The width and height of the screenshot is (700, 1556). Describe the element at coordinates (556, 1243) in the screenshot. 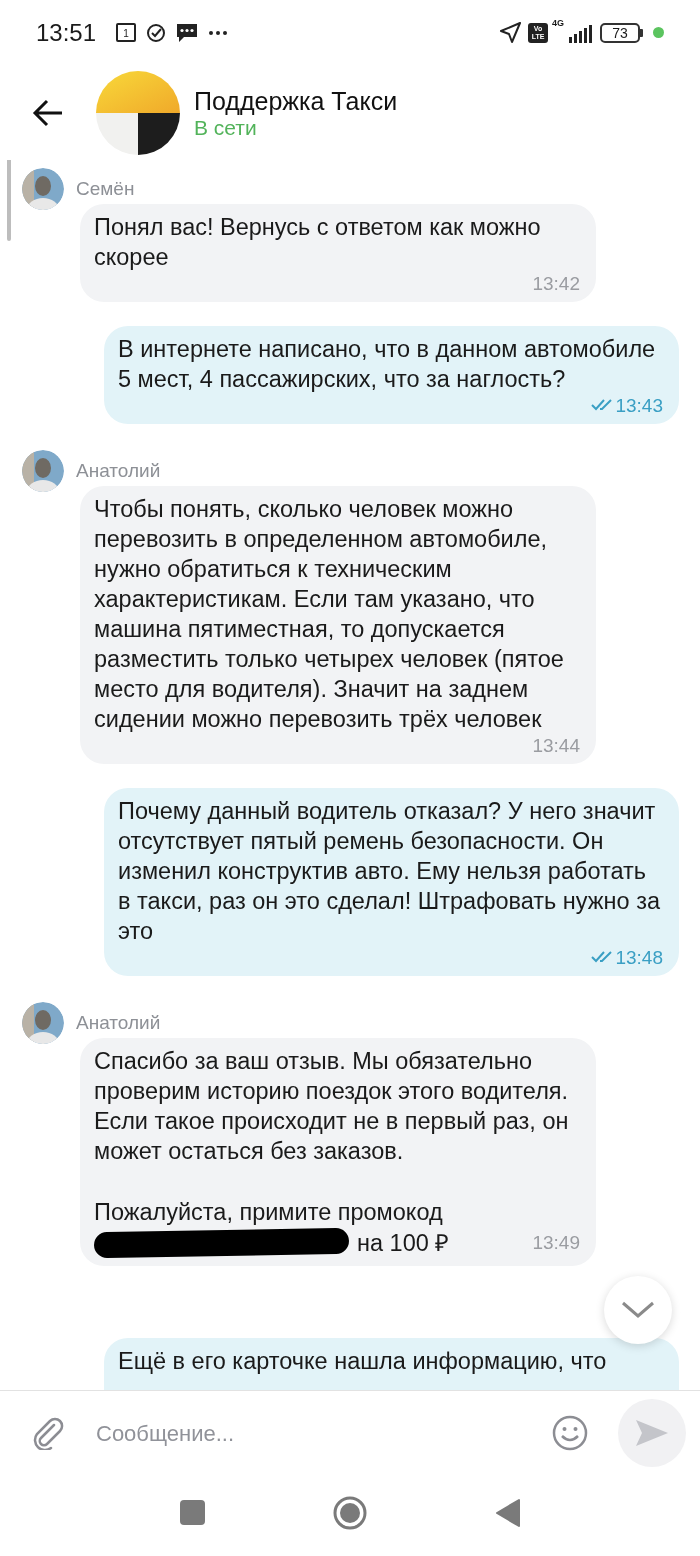

I see `message-time: 13:49` at that location.